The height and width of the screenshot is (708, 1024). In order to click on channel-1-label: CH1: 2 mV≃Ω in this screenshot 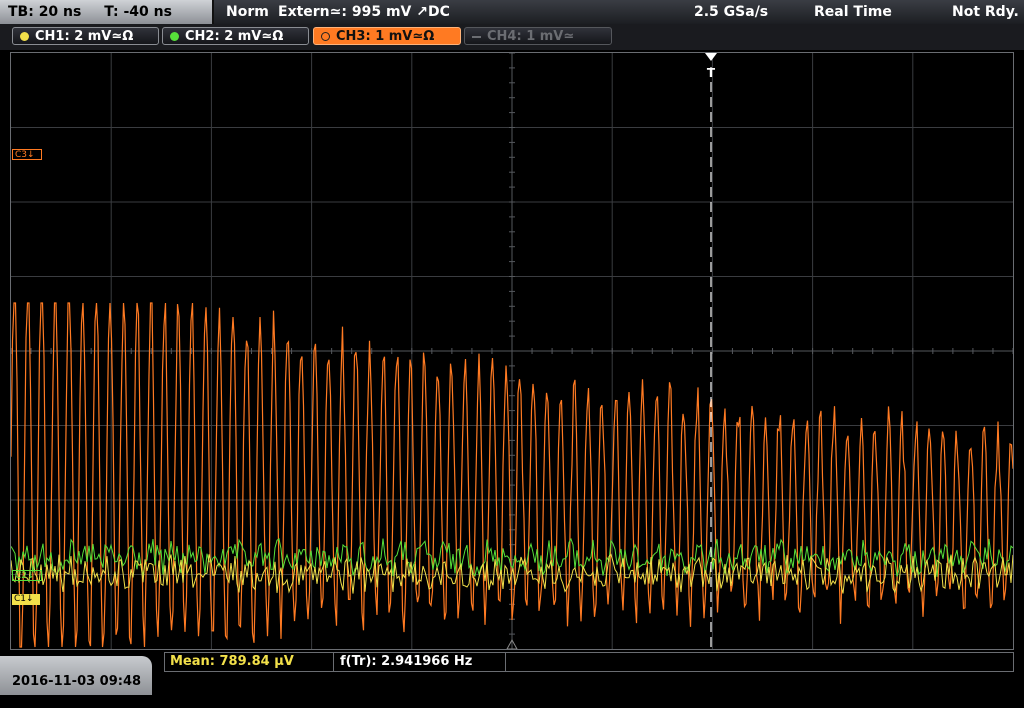, I will do `click(84, 36)`.